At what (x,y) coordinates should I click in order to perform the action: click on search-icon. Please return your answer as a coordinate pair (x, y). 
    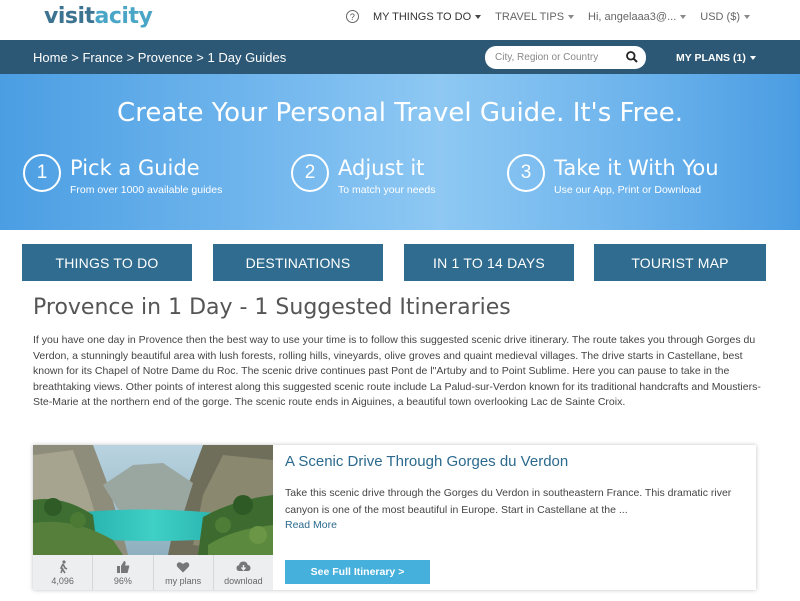
    Looking at the image, I should click on (632, 57).